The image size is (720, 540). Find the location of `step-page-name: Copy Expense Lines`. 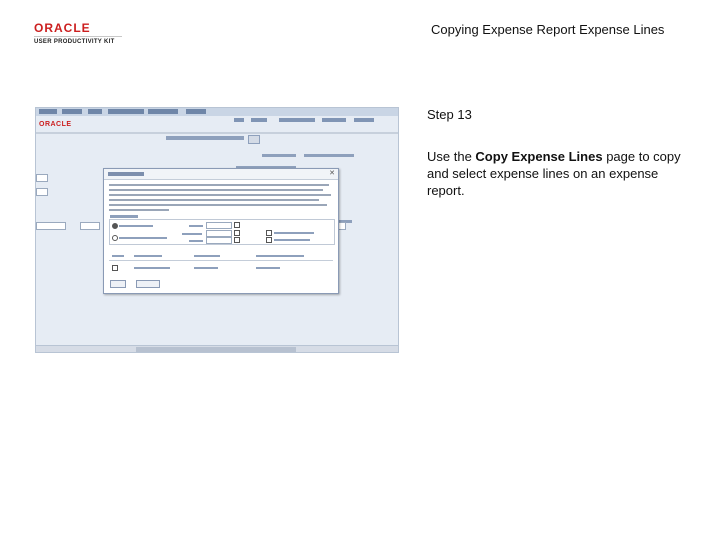

step-page-name: Copy Expense Lines is located at coordinates (539, 156).